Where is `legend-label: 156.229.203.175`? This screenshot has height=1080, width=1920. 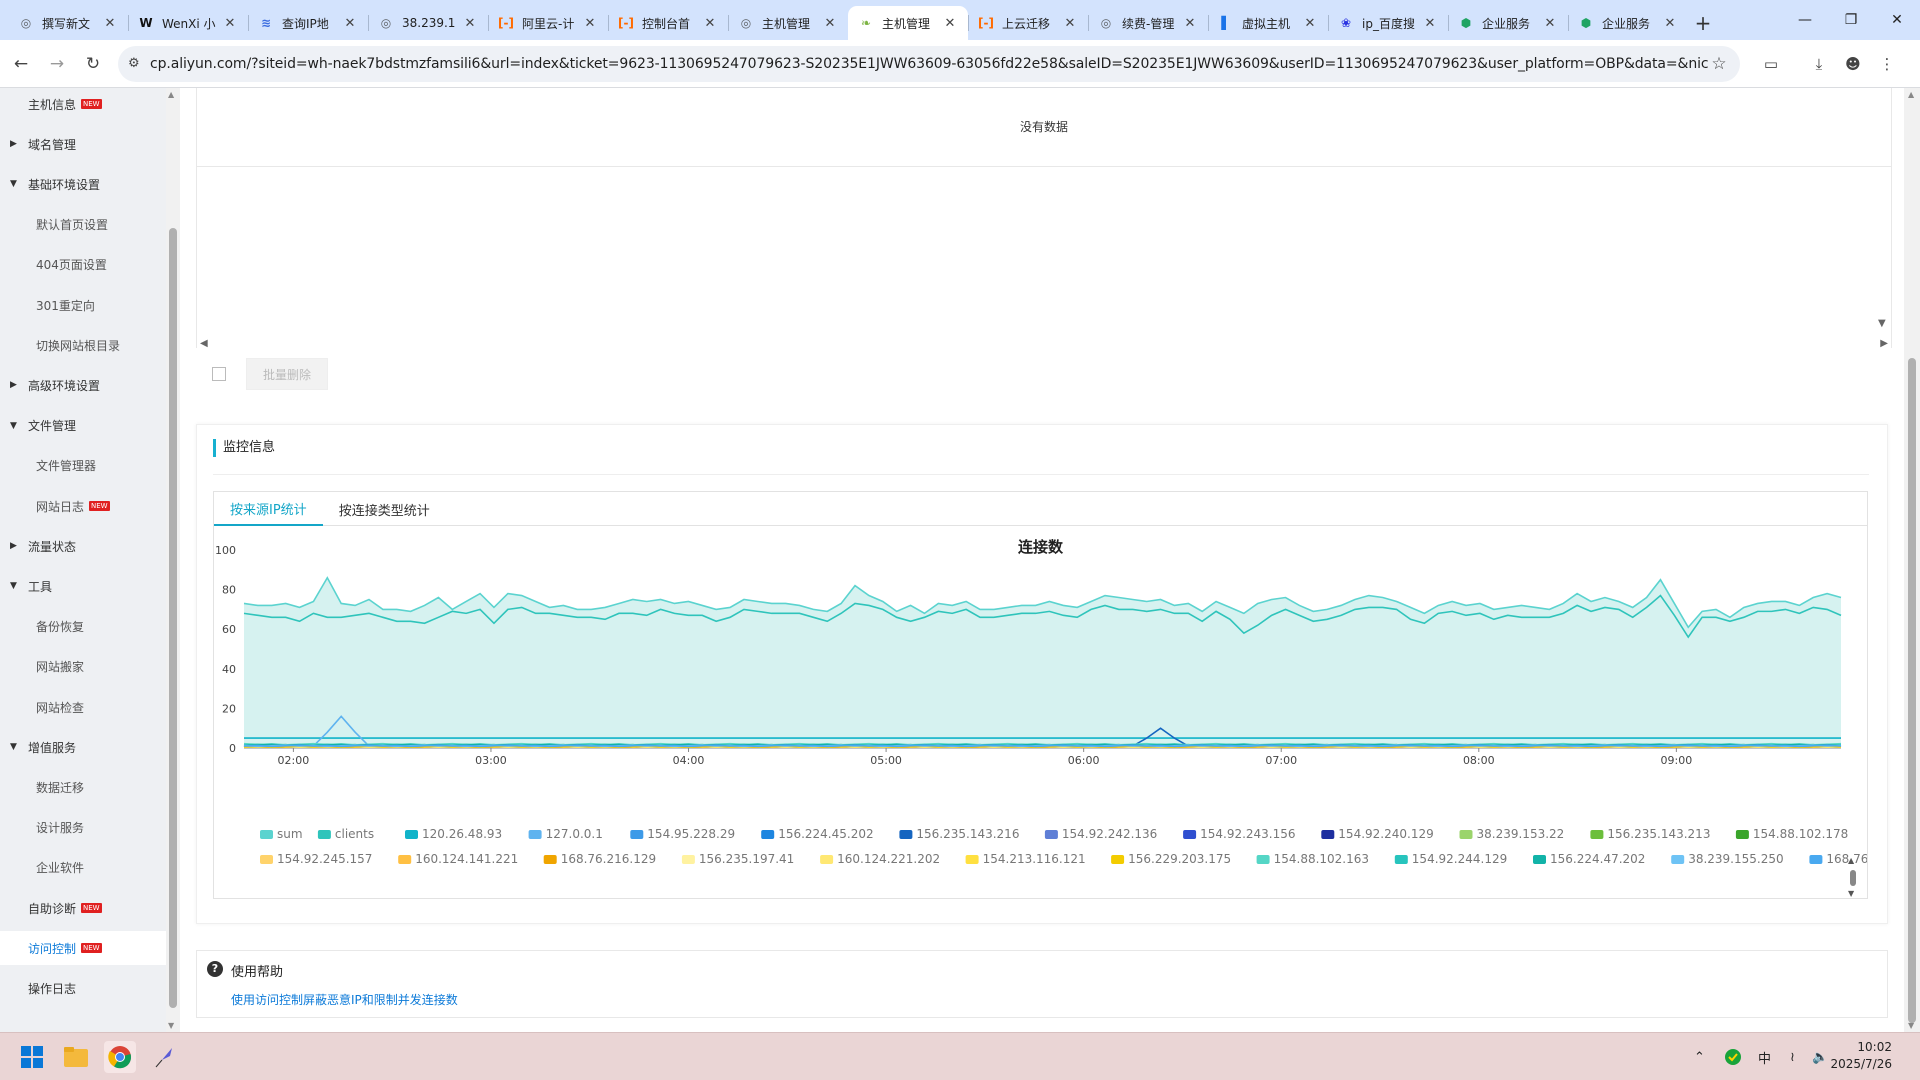 legend-label: 156.229.203.175 is located at coordinates (1179, 859).